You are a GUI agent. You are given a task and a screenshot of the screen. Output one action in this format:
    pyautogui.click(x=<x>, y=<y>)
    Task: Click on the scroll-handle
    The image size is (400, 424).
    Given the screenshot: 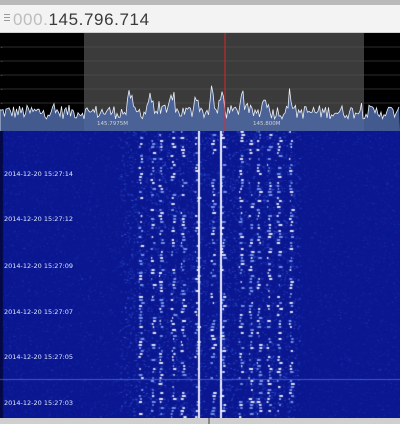 What is the action you would take?
    pyautogui.click(x=209, y=421)
    